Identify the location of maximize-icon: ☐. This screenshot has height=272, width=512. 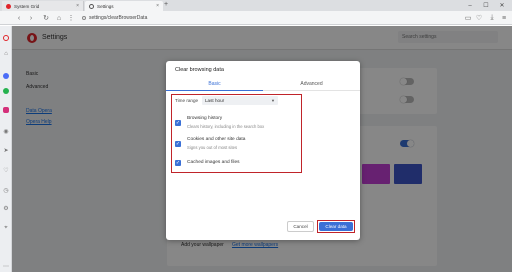
(486, 5).